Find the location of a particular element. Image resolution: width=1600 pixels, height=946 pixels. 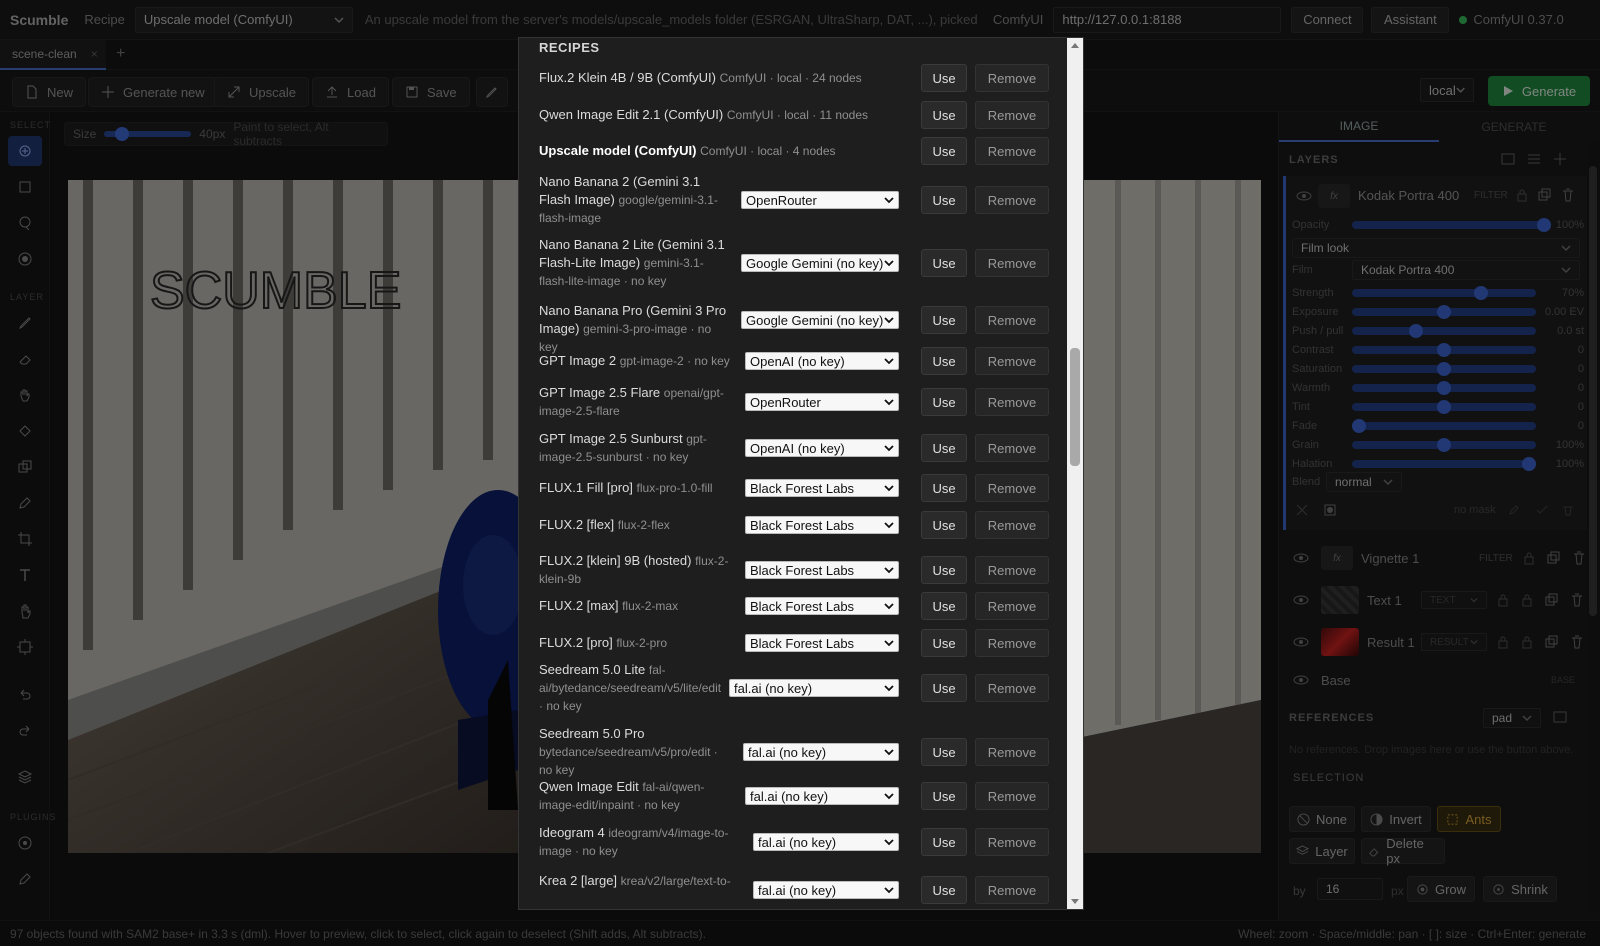

recipe-title: FLUX.2 [pro] is located at coordinates (576, 642).